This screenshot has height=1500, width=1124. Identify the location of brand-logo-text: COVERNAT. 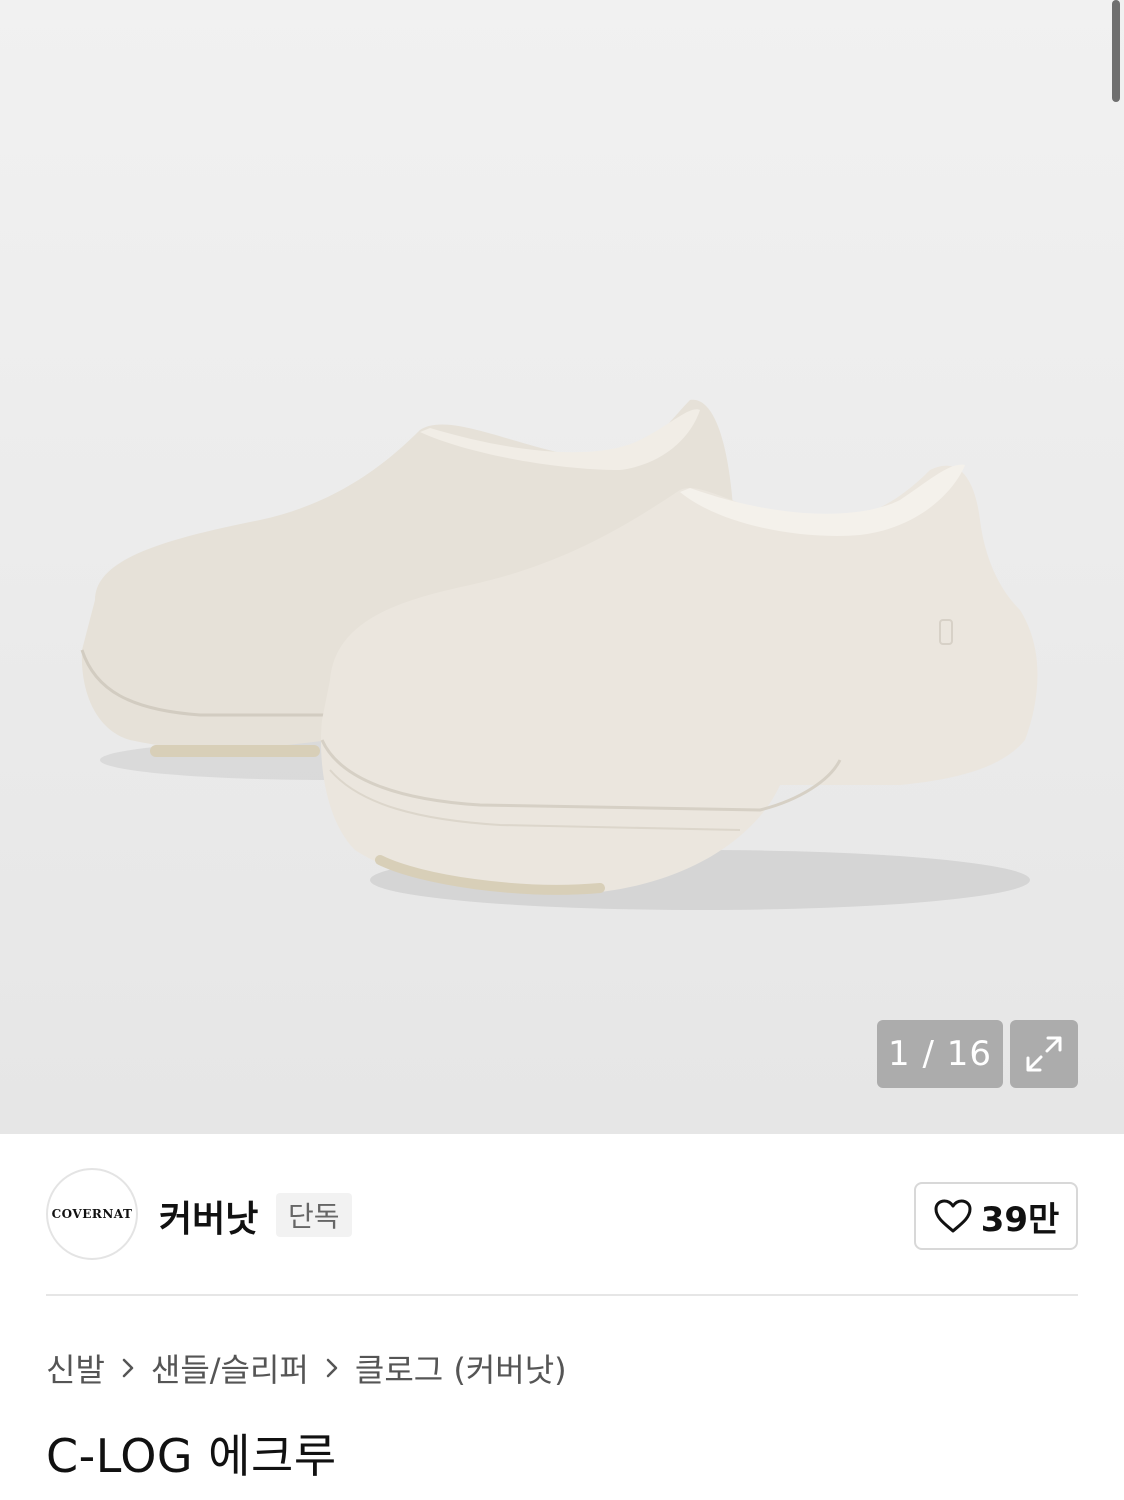
(92, 1214).